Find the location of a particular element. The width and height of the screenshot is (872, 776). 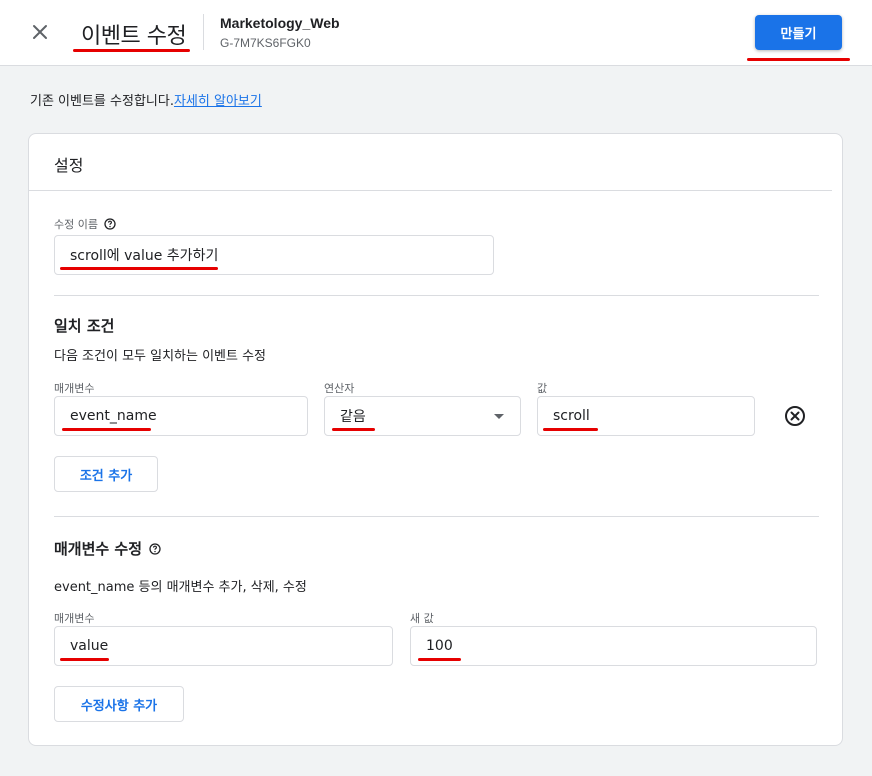

add-condition-button: 조건 추가 is located at coordinates (106, 474).